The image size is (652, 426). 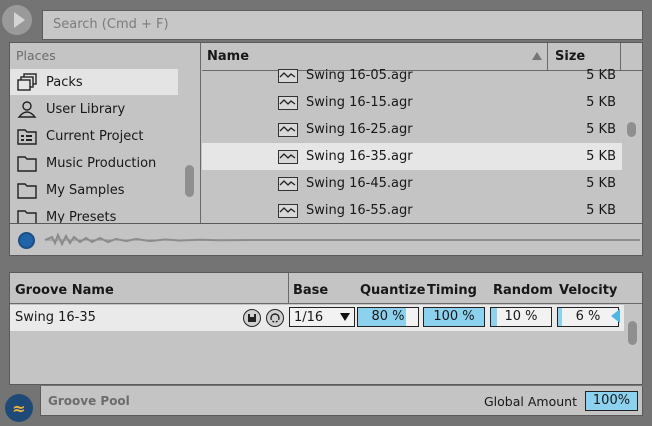 I want to click on preview-strip, so click(x=326, y=240).